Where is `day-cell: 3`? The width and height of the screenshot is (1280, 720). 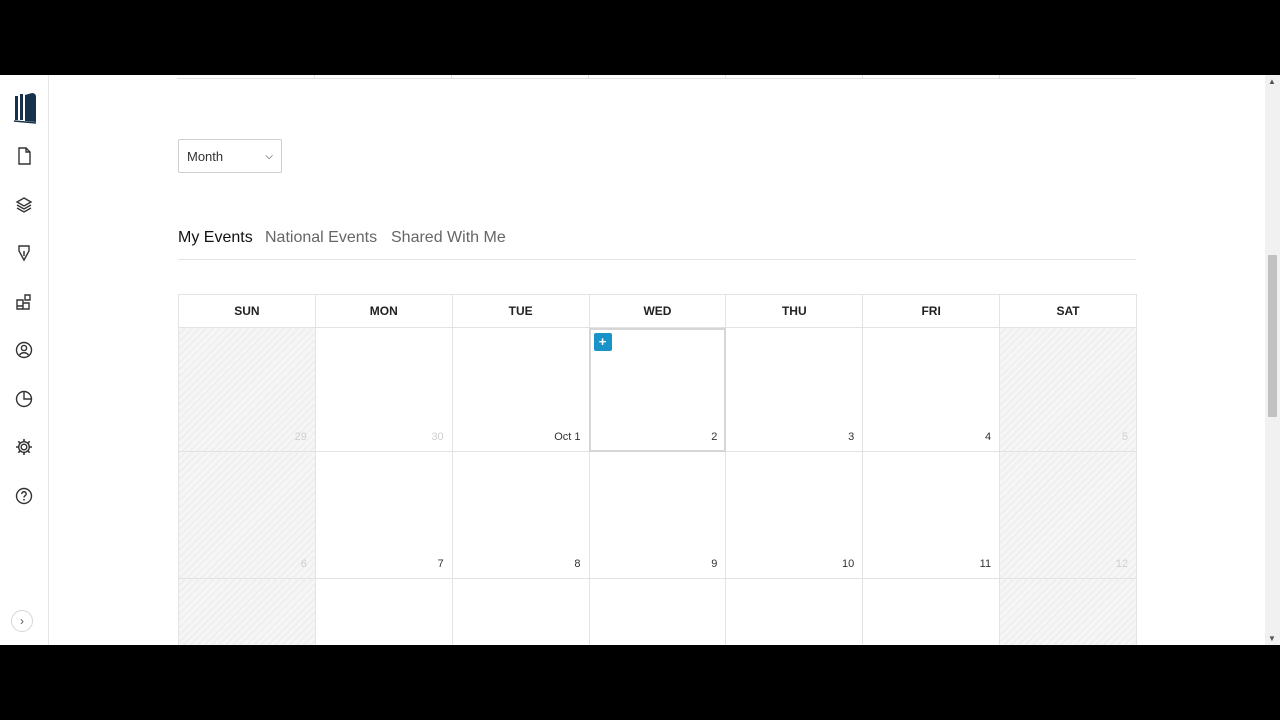 day-cell: 3 is located at coordinates (794, 389).